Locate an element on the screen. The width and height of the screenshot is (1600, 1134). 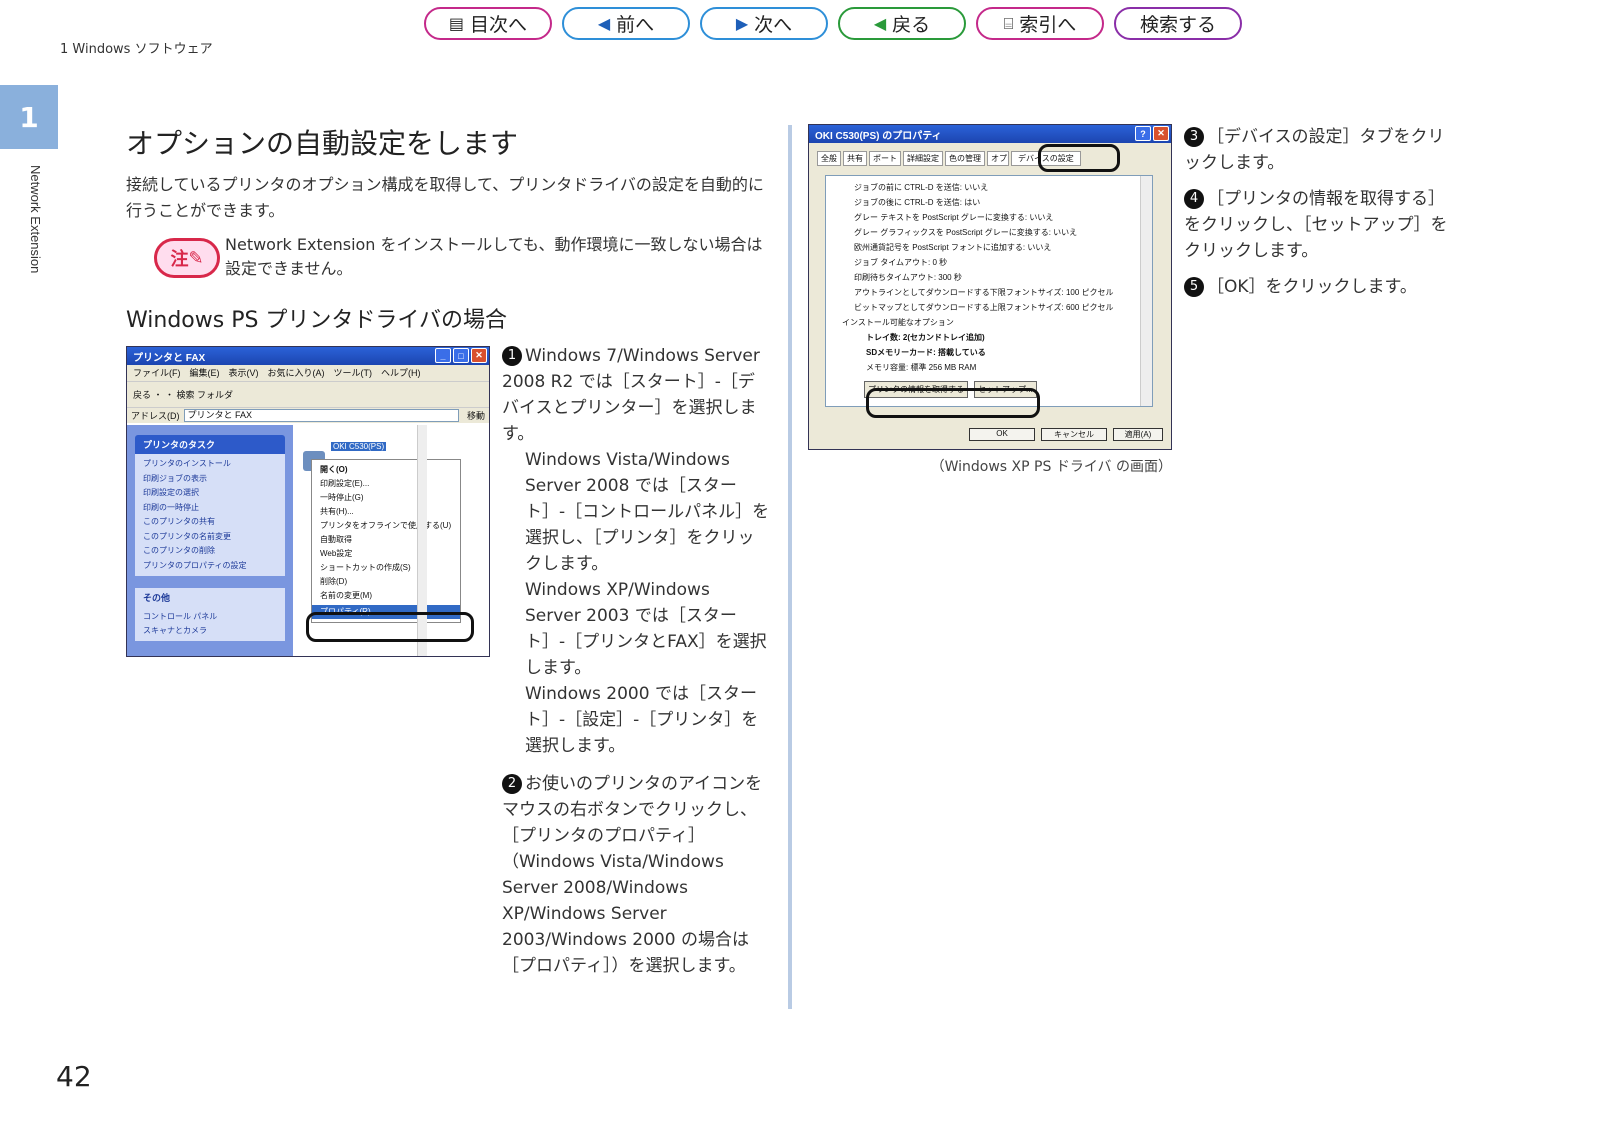
toolbar: 戻る ・ ・ 検索 フォルダ is located at coordinates (308, 394).